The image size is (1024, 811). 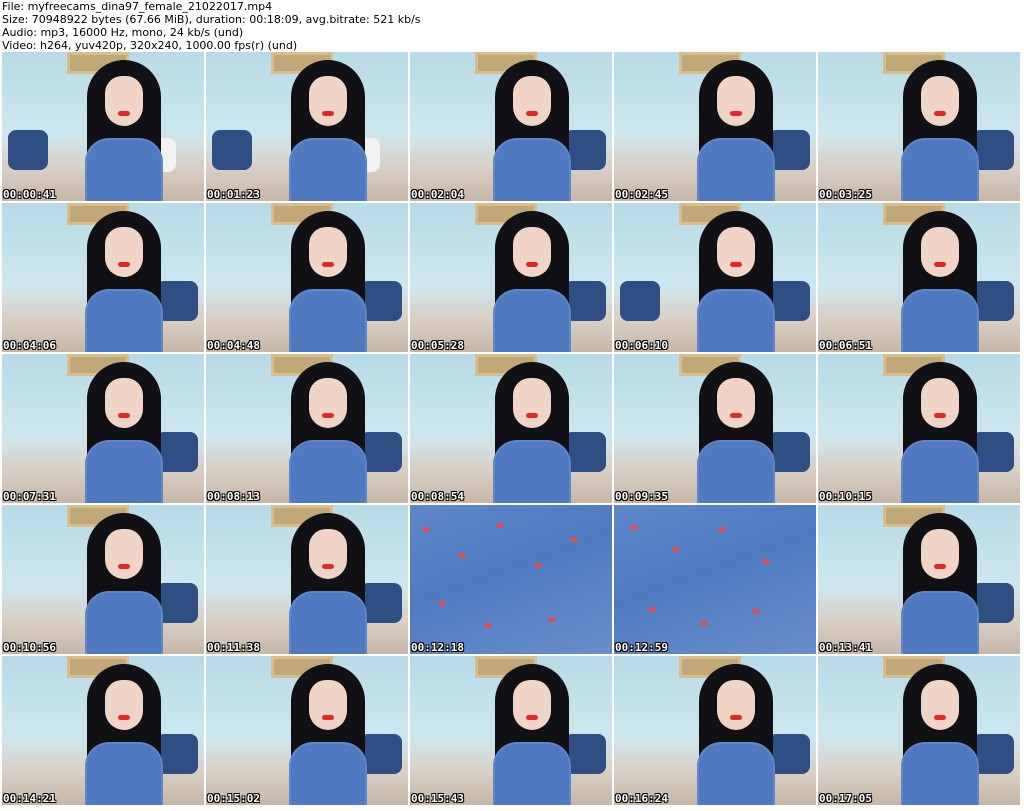 I want to click on thumbnail-frame: 00:15:02, so click(x=307, y=730).